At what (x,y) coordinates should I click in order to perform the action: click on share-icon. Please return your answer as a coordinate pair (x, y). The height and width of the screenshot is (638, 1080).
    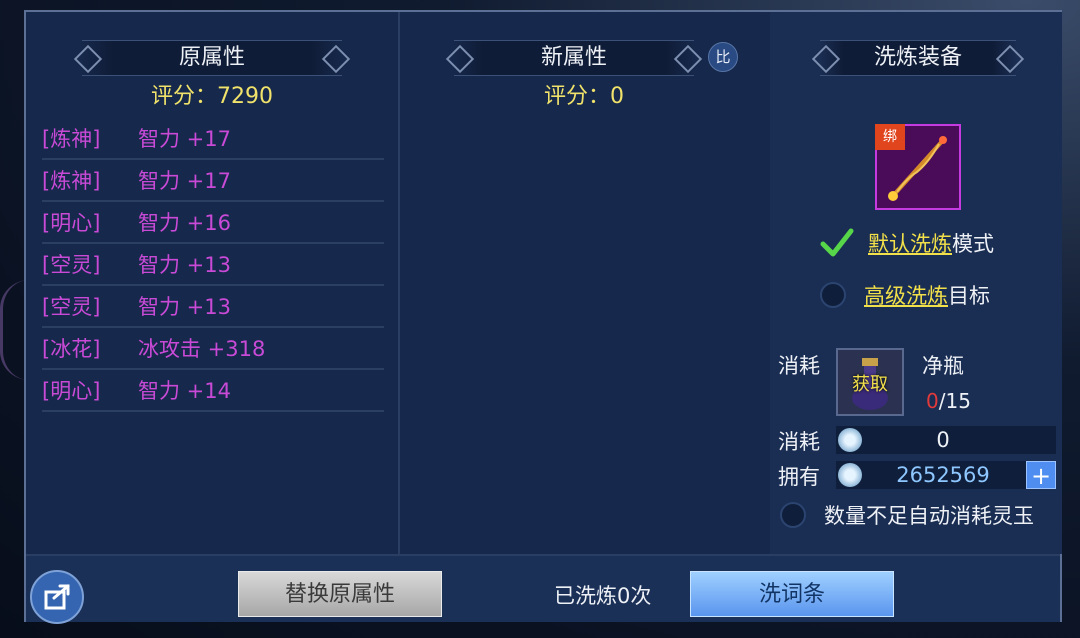
    Looking at the image, I should click on (57, 597).